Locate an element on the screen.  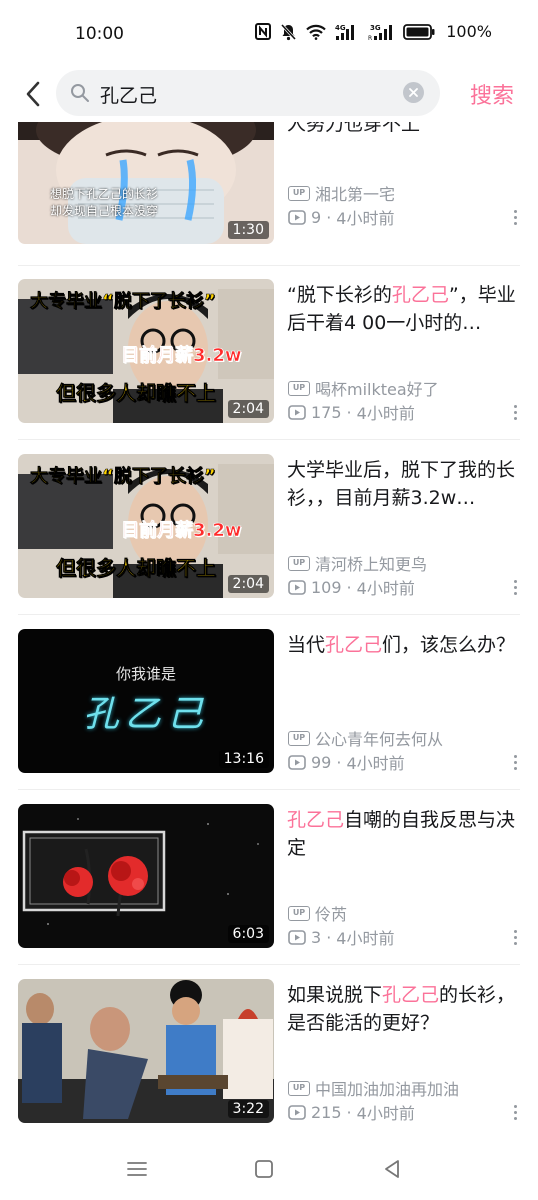
uploader-name: 公心青年何去何从 is located at coordinates (379, 738).